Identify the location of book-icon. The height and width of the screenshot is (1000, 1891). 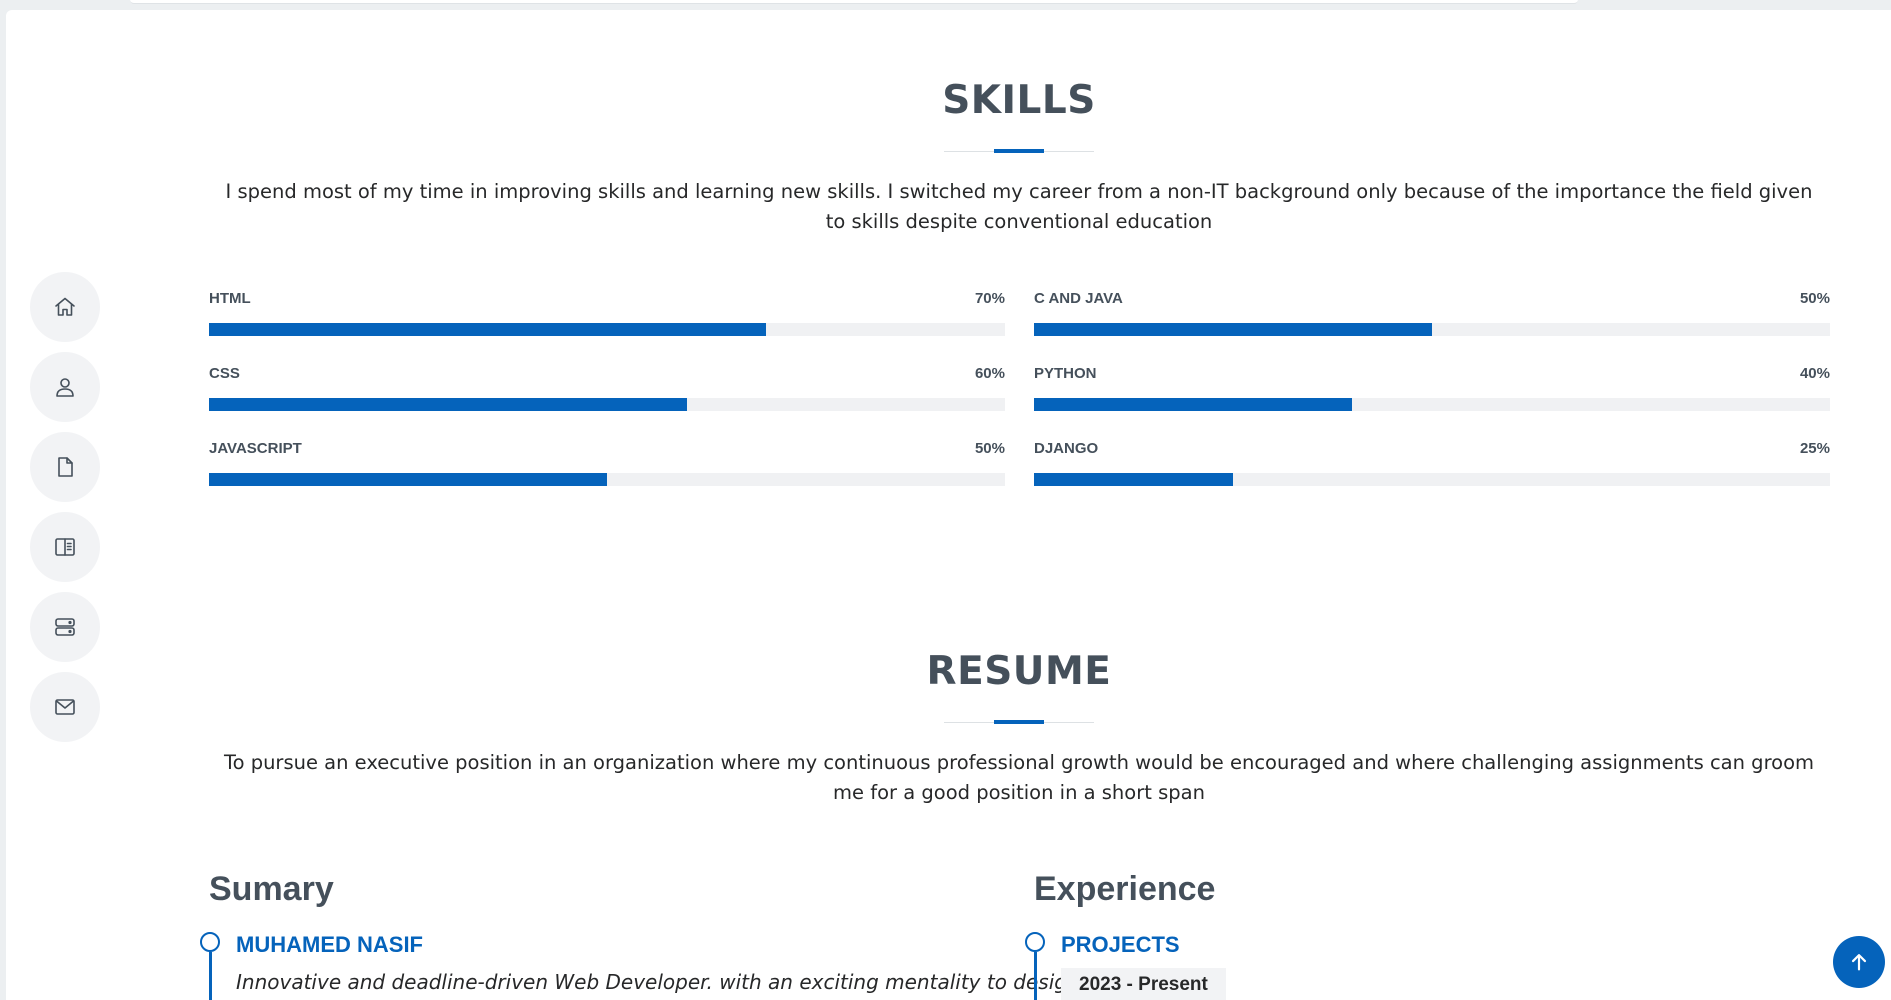
(65, 547).